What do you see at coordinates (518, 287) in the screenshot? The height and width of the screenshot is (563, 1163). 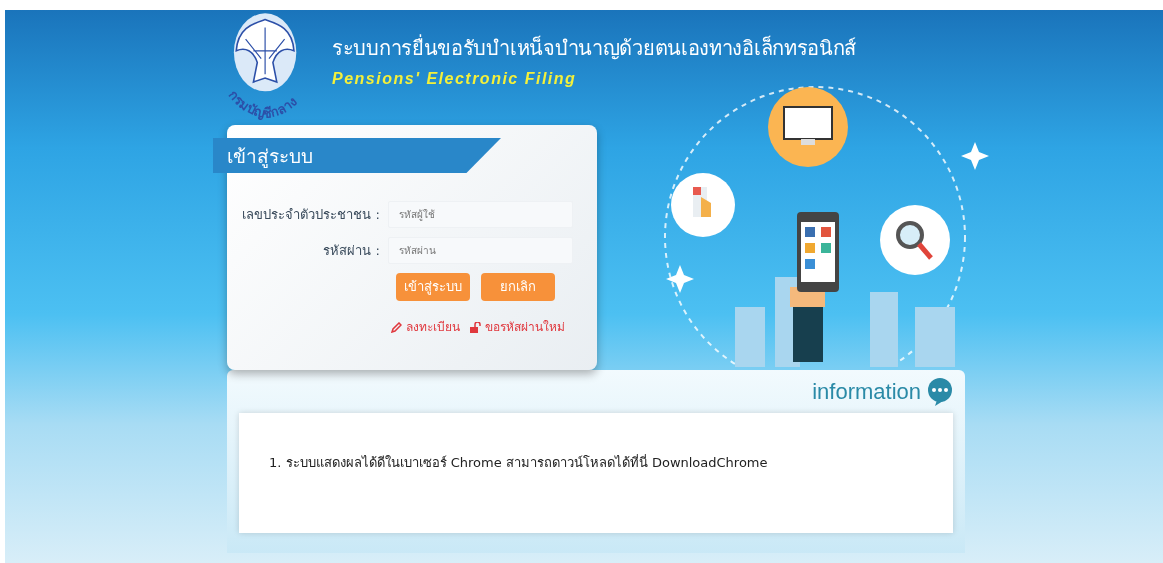 I see `cancel-button: ยกเลิก` at bounding box center [518, 287].